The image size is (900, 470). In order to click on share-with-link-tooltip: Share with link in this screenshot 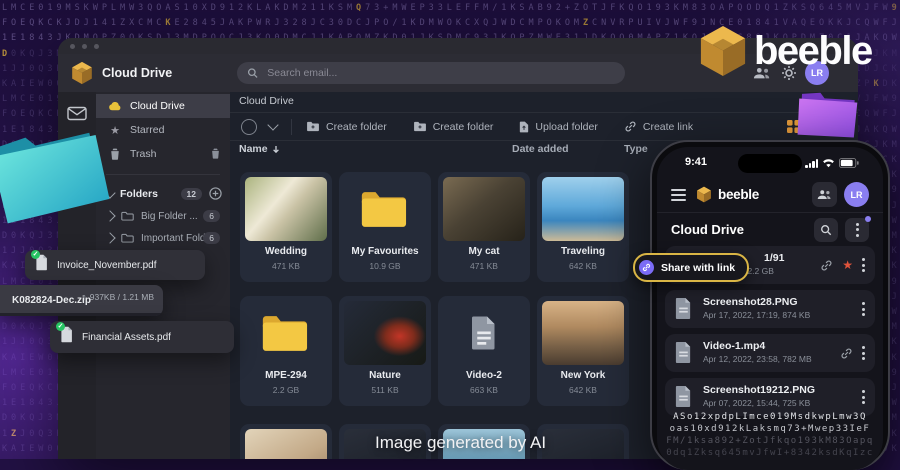, I will do `click(691, 267)`.